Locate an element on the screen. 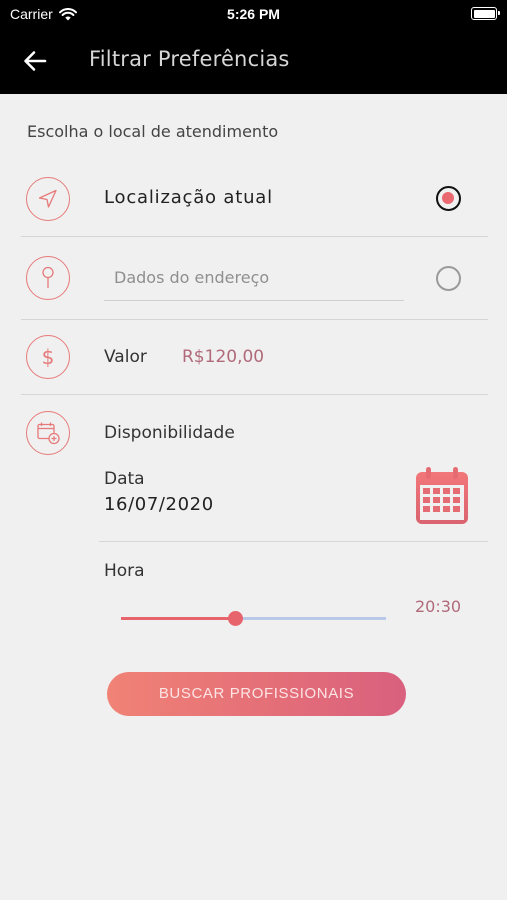  top-bar: Carrier 5:26 PM Filtrar Preferências is located at coordinates (253, 47).